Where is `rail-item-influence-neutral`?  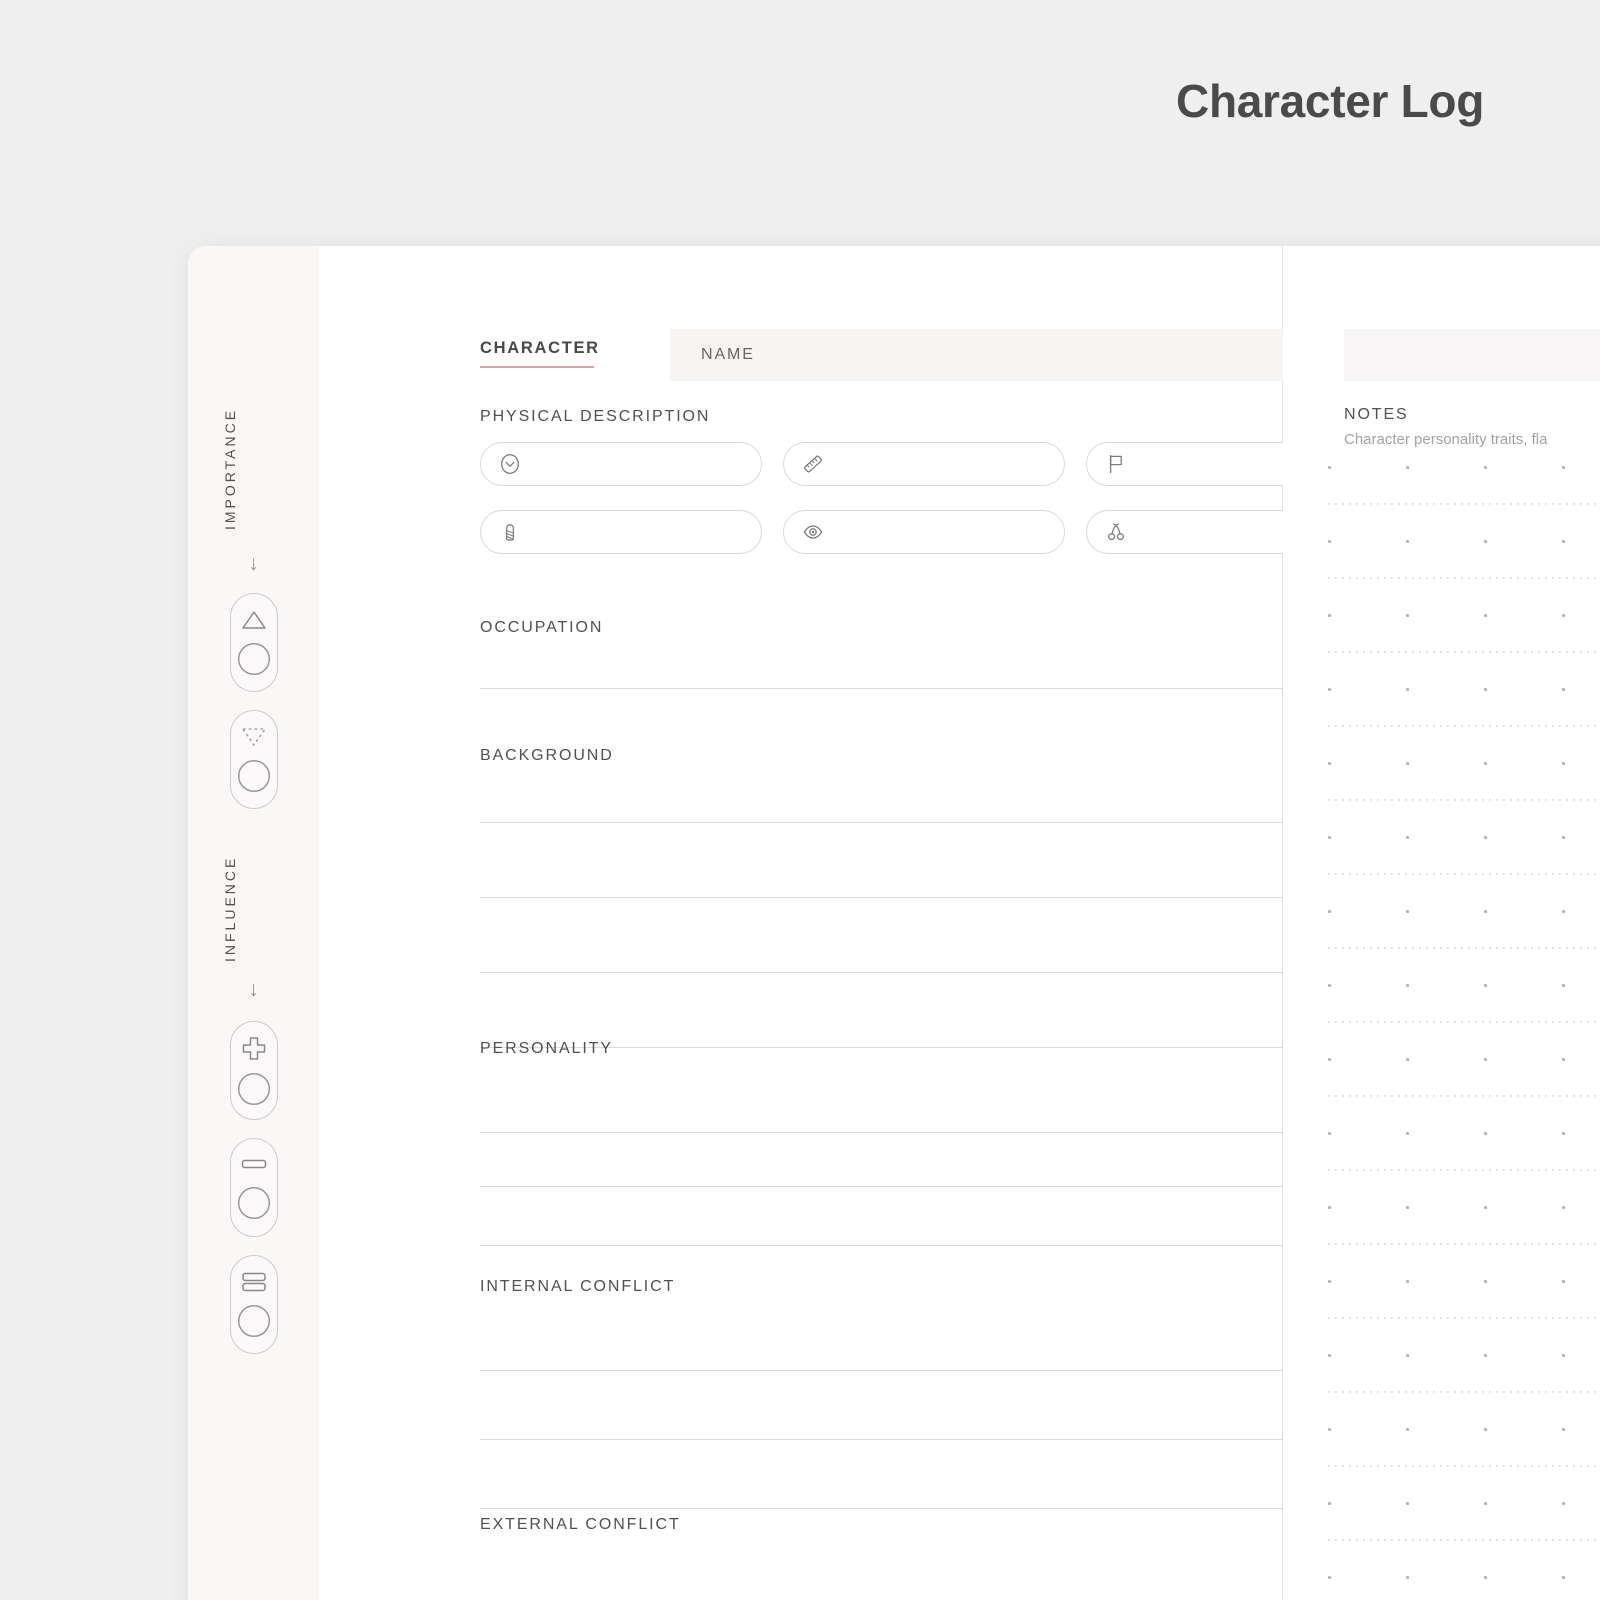
rail-item-influence-neutral is located at coordinates (254, 1304).